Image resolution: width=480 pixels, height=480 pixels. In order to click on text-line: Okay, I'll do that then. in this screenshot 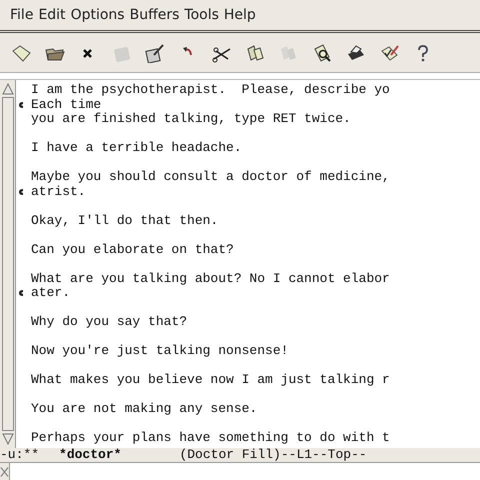, I will do `click(124, 220)`.